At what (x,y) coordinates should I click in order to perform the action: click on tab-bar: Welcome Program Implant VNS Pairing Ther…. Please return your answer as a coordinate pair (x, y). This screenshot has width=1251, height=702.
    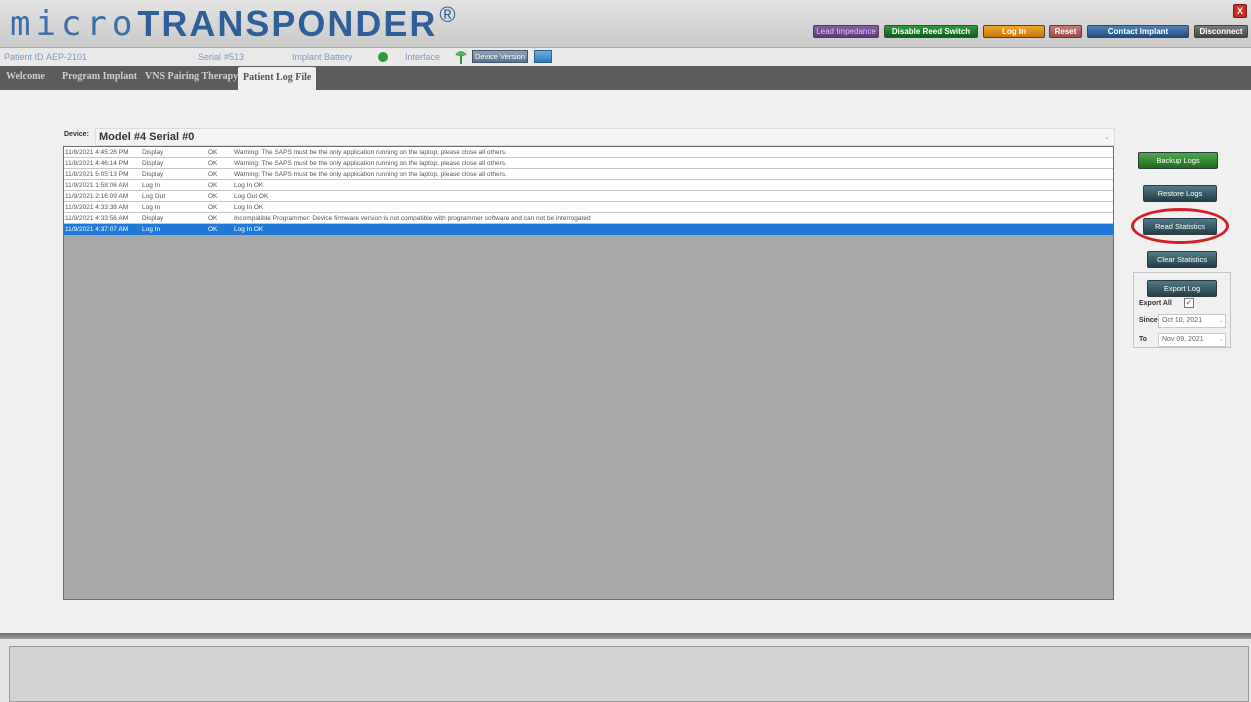
    Looking at the image, I should click on (625, 78).